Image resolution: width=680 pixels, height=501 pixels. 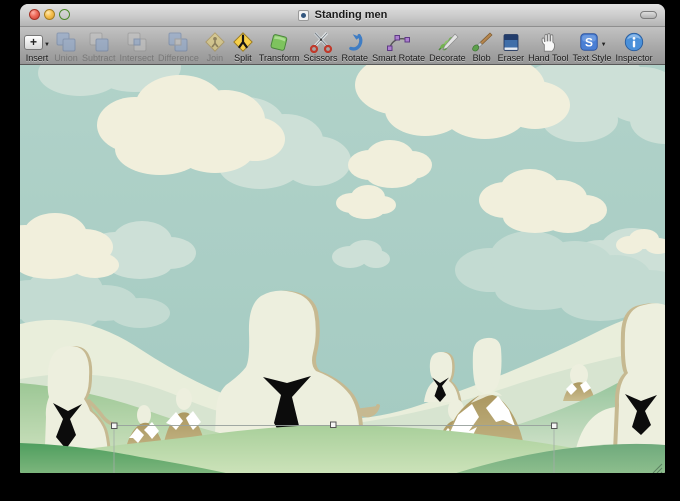 What do you see at coordinates (215, 58) in the screenshot?
I see `toolbar-item-label: Join` at bounding box center [215, 58].